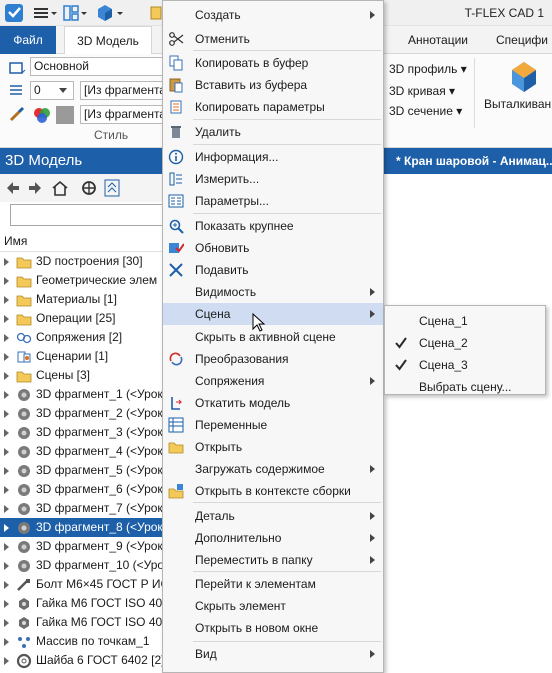  Describe the element at coordinates (273, 39) in the screenshot. I see `menu-item: Отменить` at that location.